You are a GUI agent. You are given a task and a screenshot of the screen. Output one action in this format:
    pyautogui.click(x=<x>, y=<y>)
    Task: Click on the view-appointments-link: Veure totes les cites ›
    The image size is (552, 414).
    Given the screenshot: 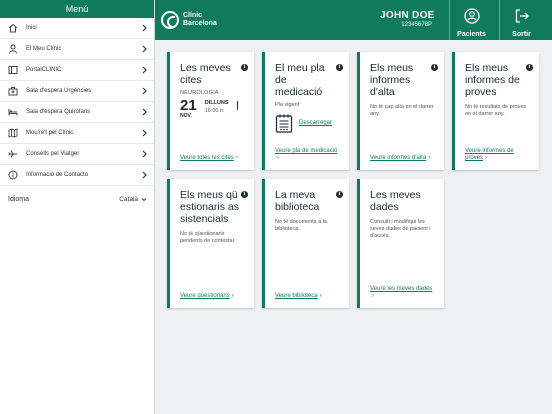 What is the action you would take?
    pyautogui.click(x=213, y=158)
    